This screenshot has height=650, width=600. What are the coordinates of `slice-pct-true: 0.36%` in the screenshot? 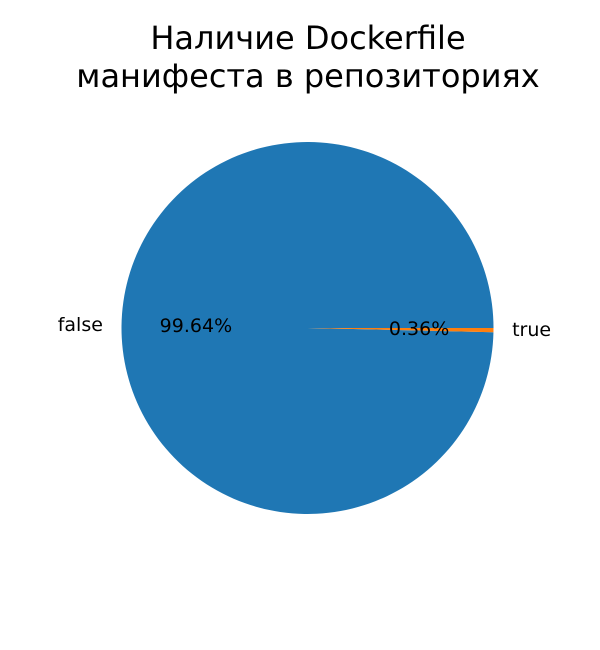 It's located at (419, 329).